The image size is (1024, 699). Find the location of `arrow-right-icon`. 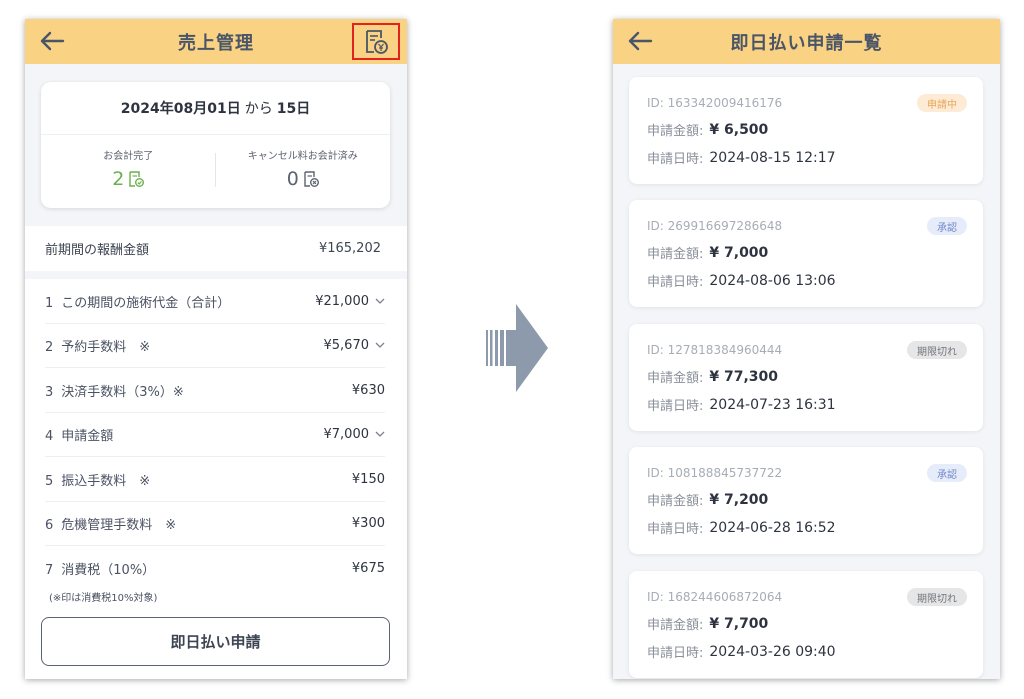

arrow-right-icon is located at coordinates (517, 348).